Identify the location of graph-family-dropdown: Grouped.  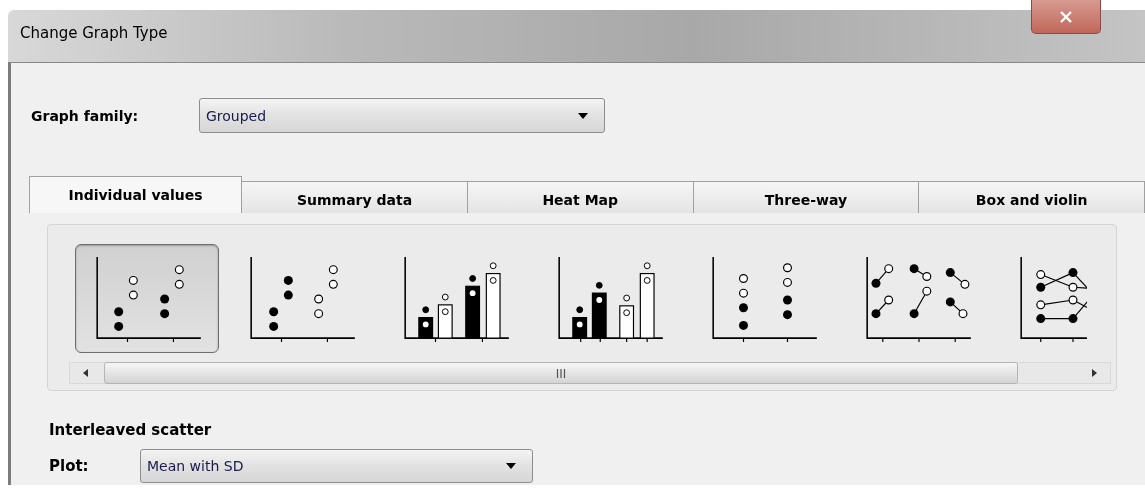
(402, 115).